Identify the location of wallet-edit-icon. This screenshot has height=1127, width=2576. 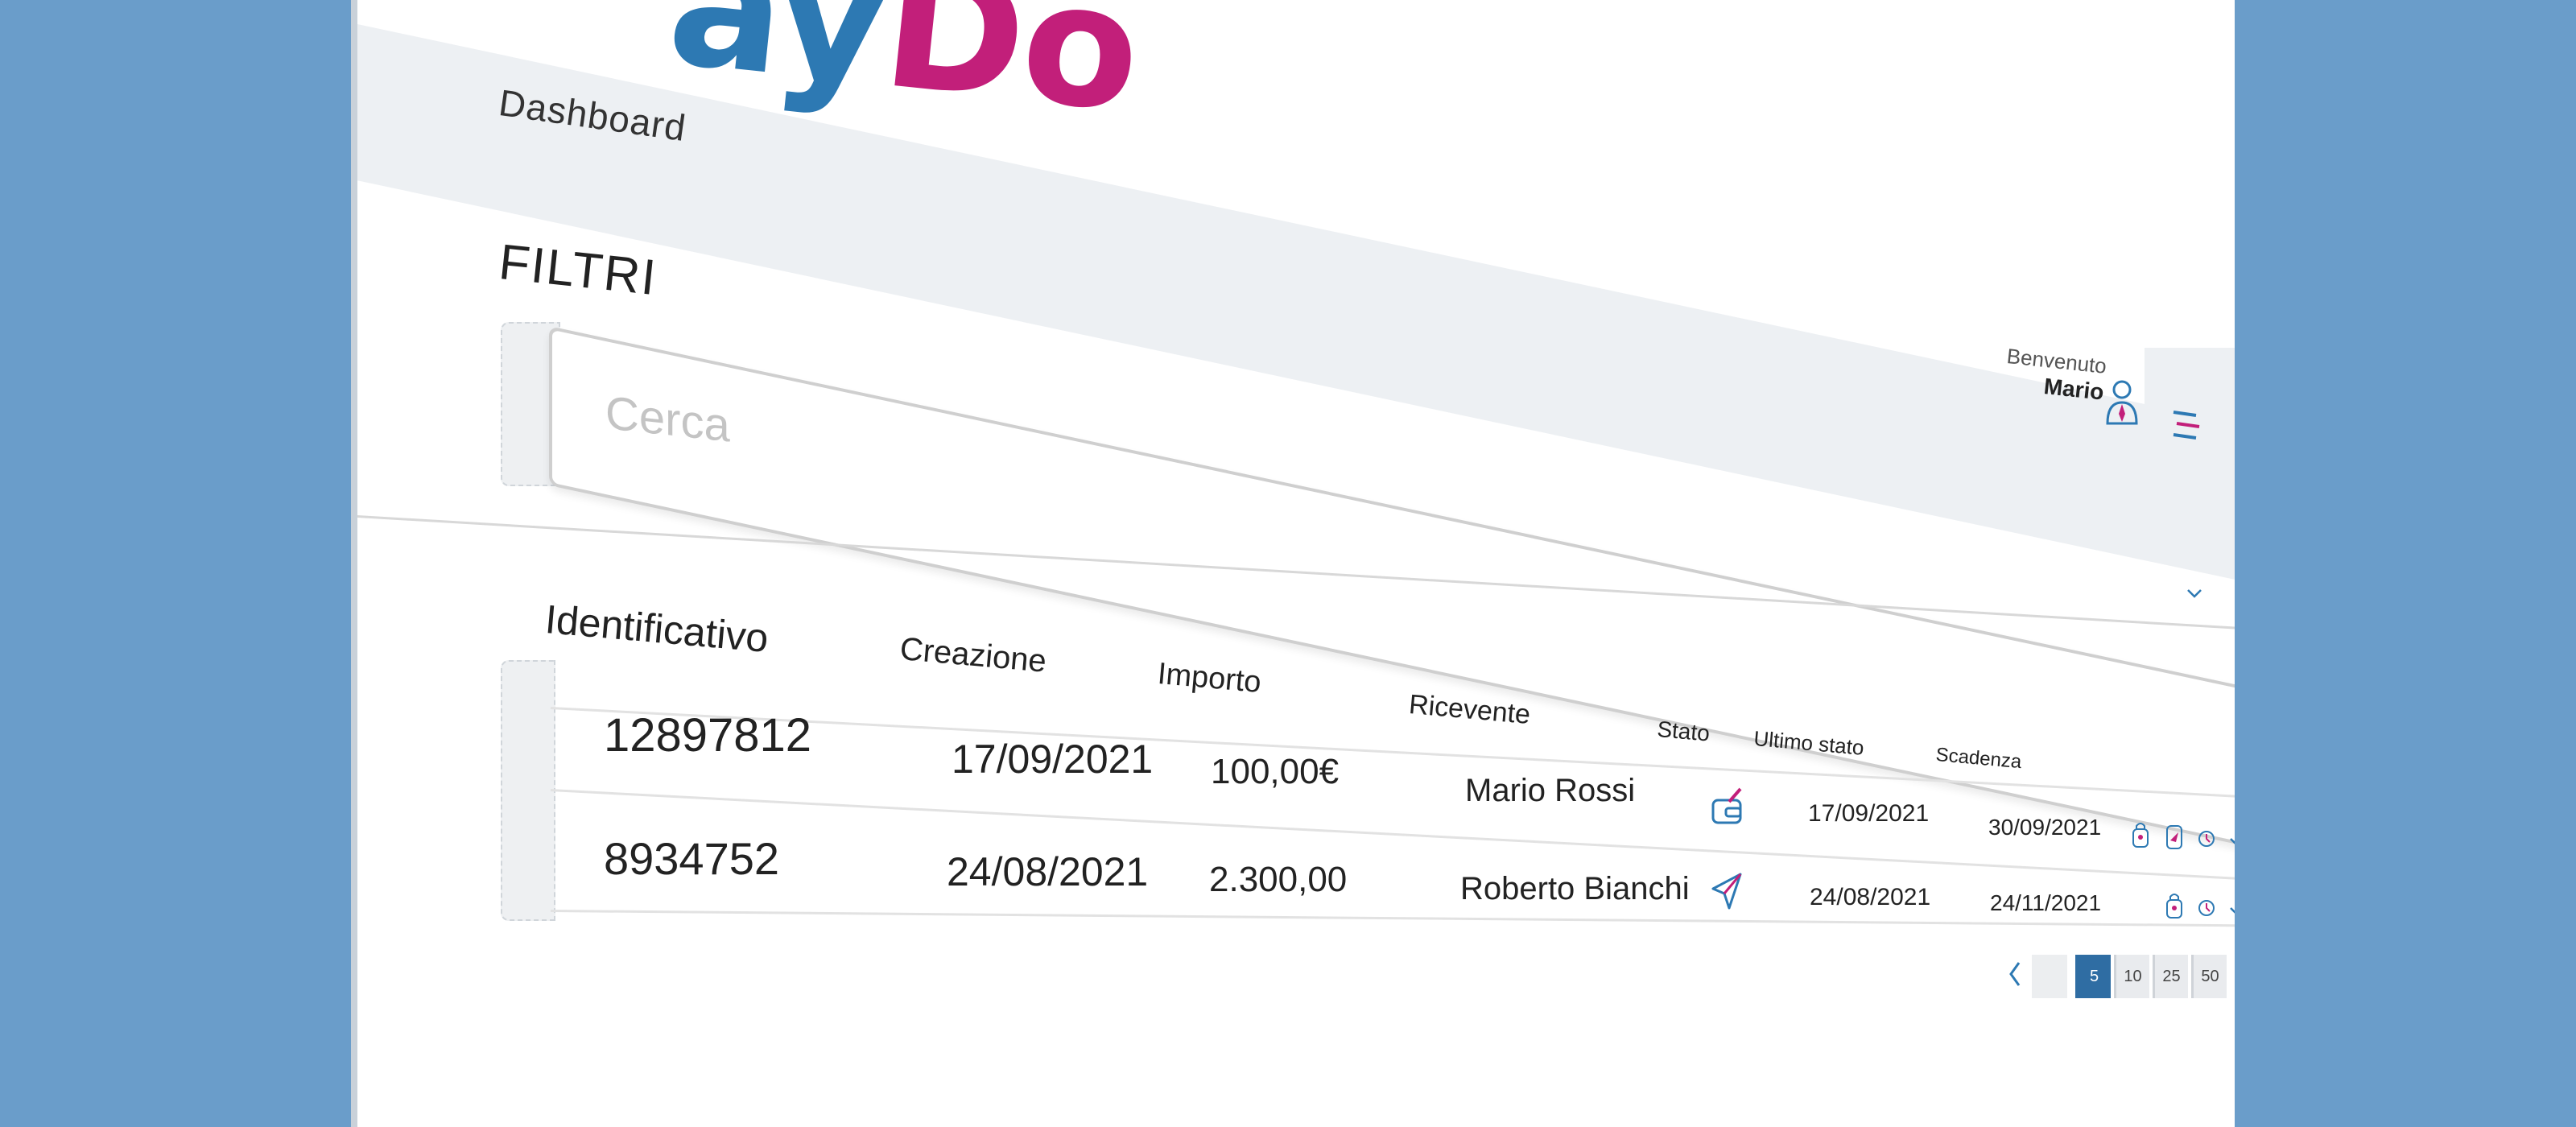
(1726, 805).